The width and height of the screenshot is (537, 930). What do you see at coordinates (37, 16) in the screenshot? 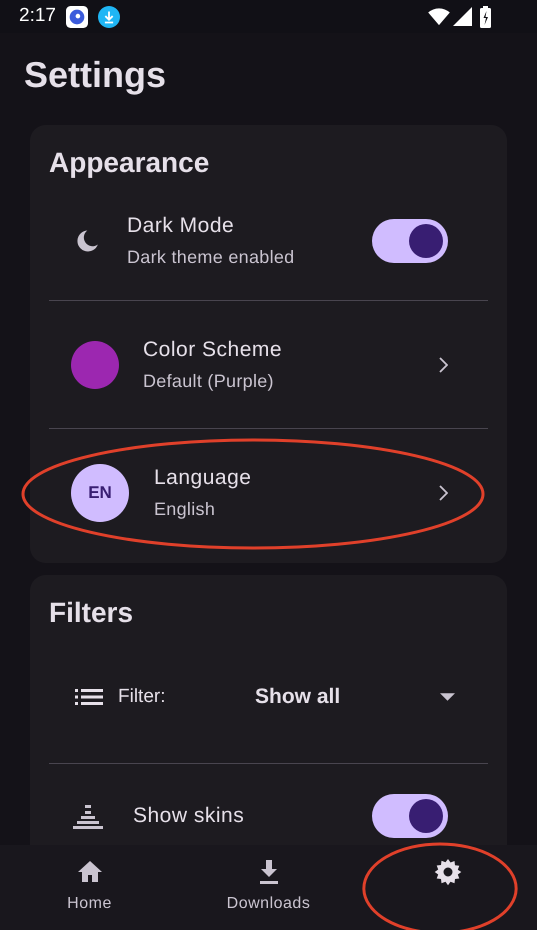
I see `status-time: 2:17` at bounding box center [37, 16].